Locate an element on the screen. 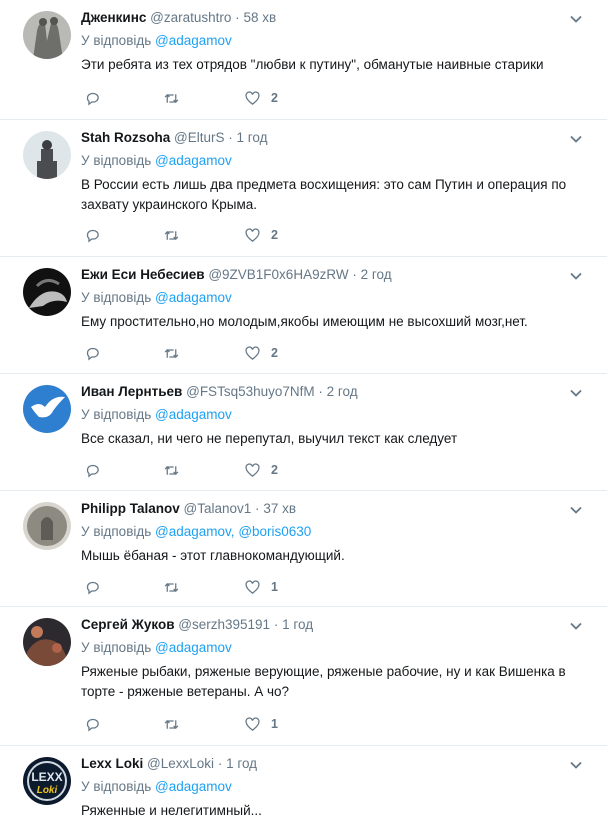 The width and height of the screenshot is (607, 833). display-name: Иван Лернтьев is located at coordinates (131, 391).